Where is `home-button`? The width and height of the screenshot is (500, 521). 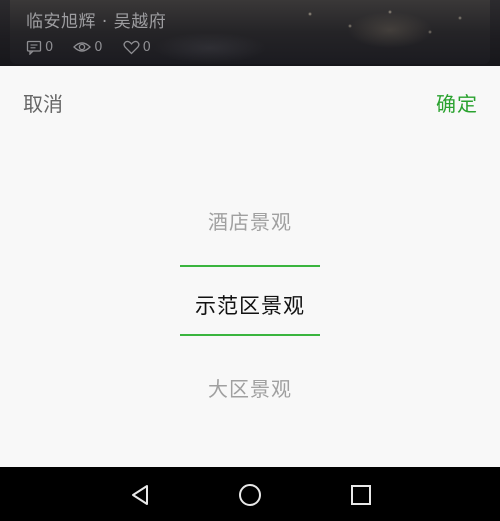 home-button is located at coordinates (250, 495).